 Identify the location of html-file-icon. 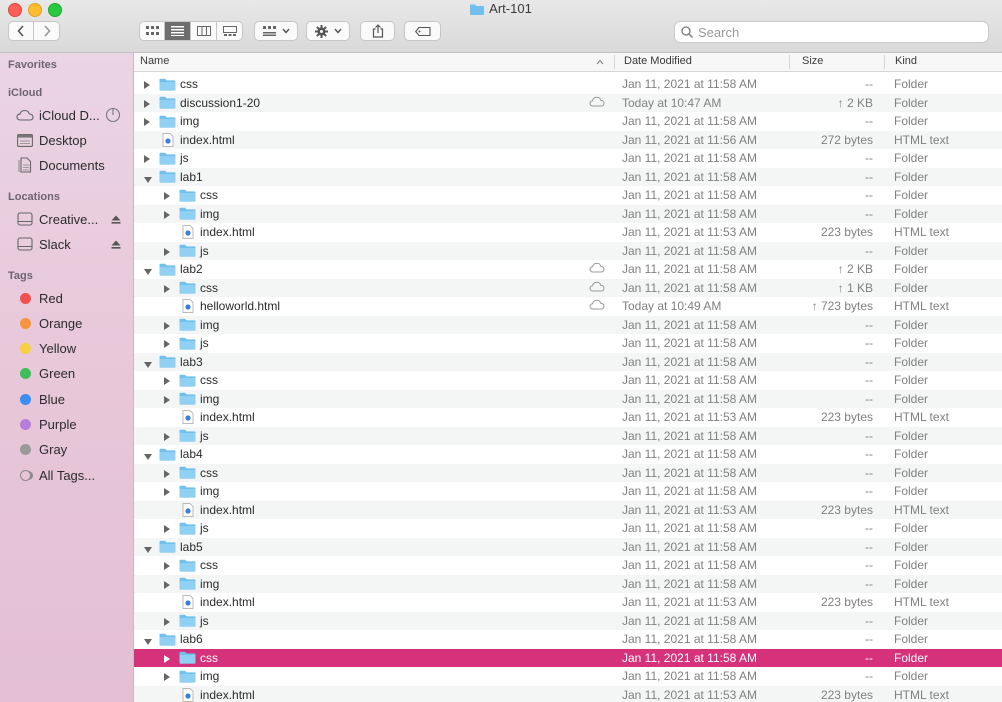
(187, 417).